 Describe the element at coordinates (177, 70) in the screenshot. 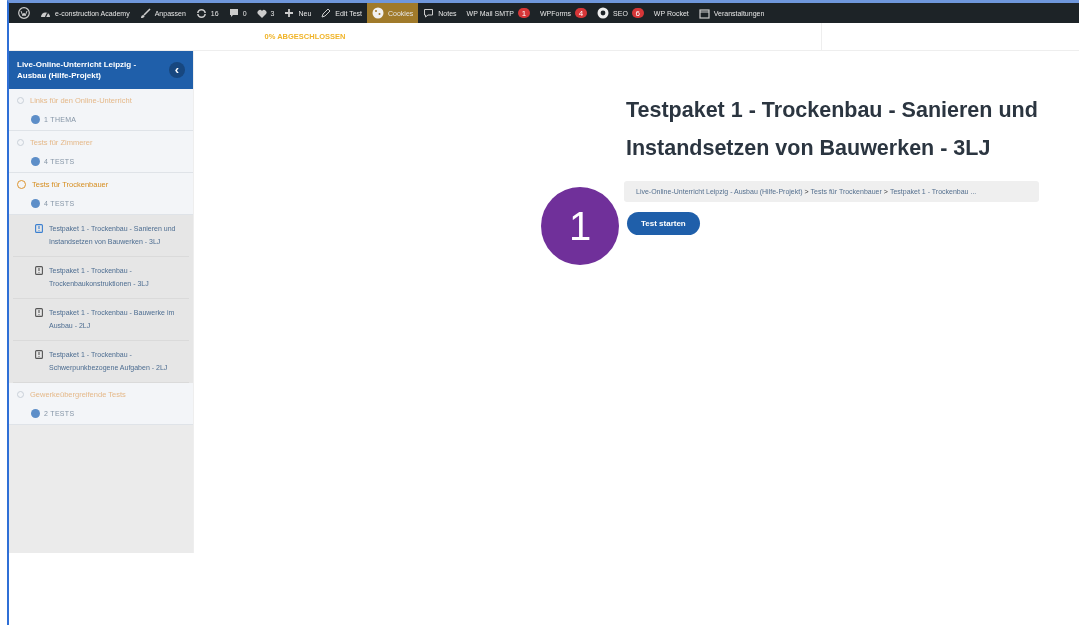

I see `collapse-button: ‹` at that location.